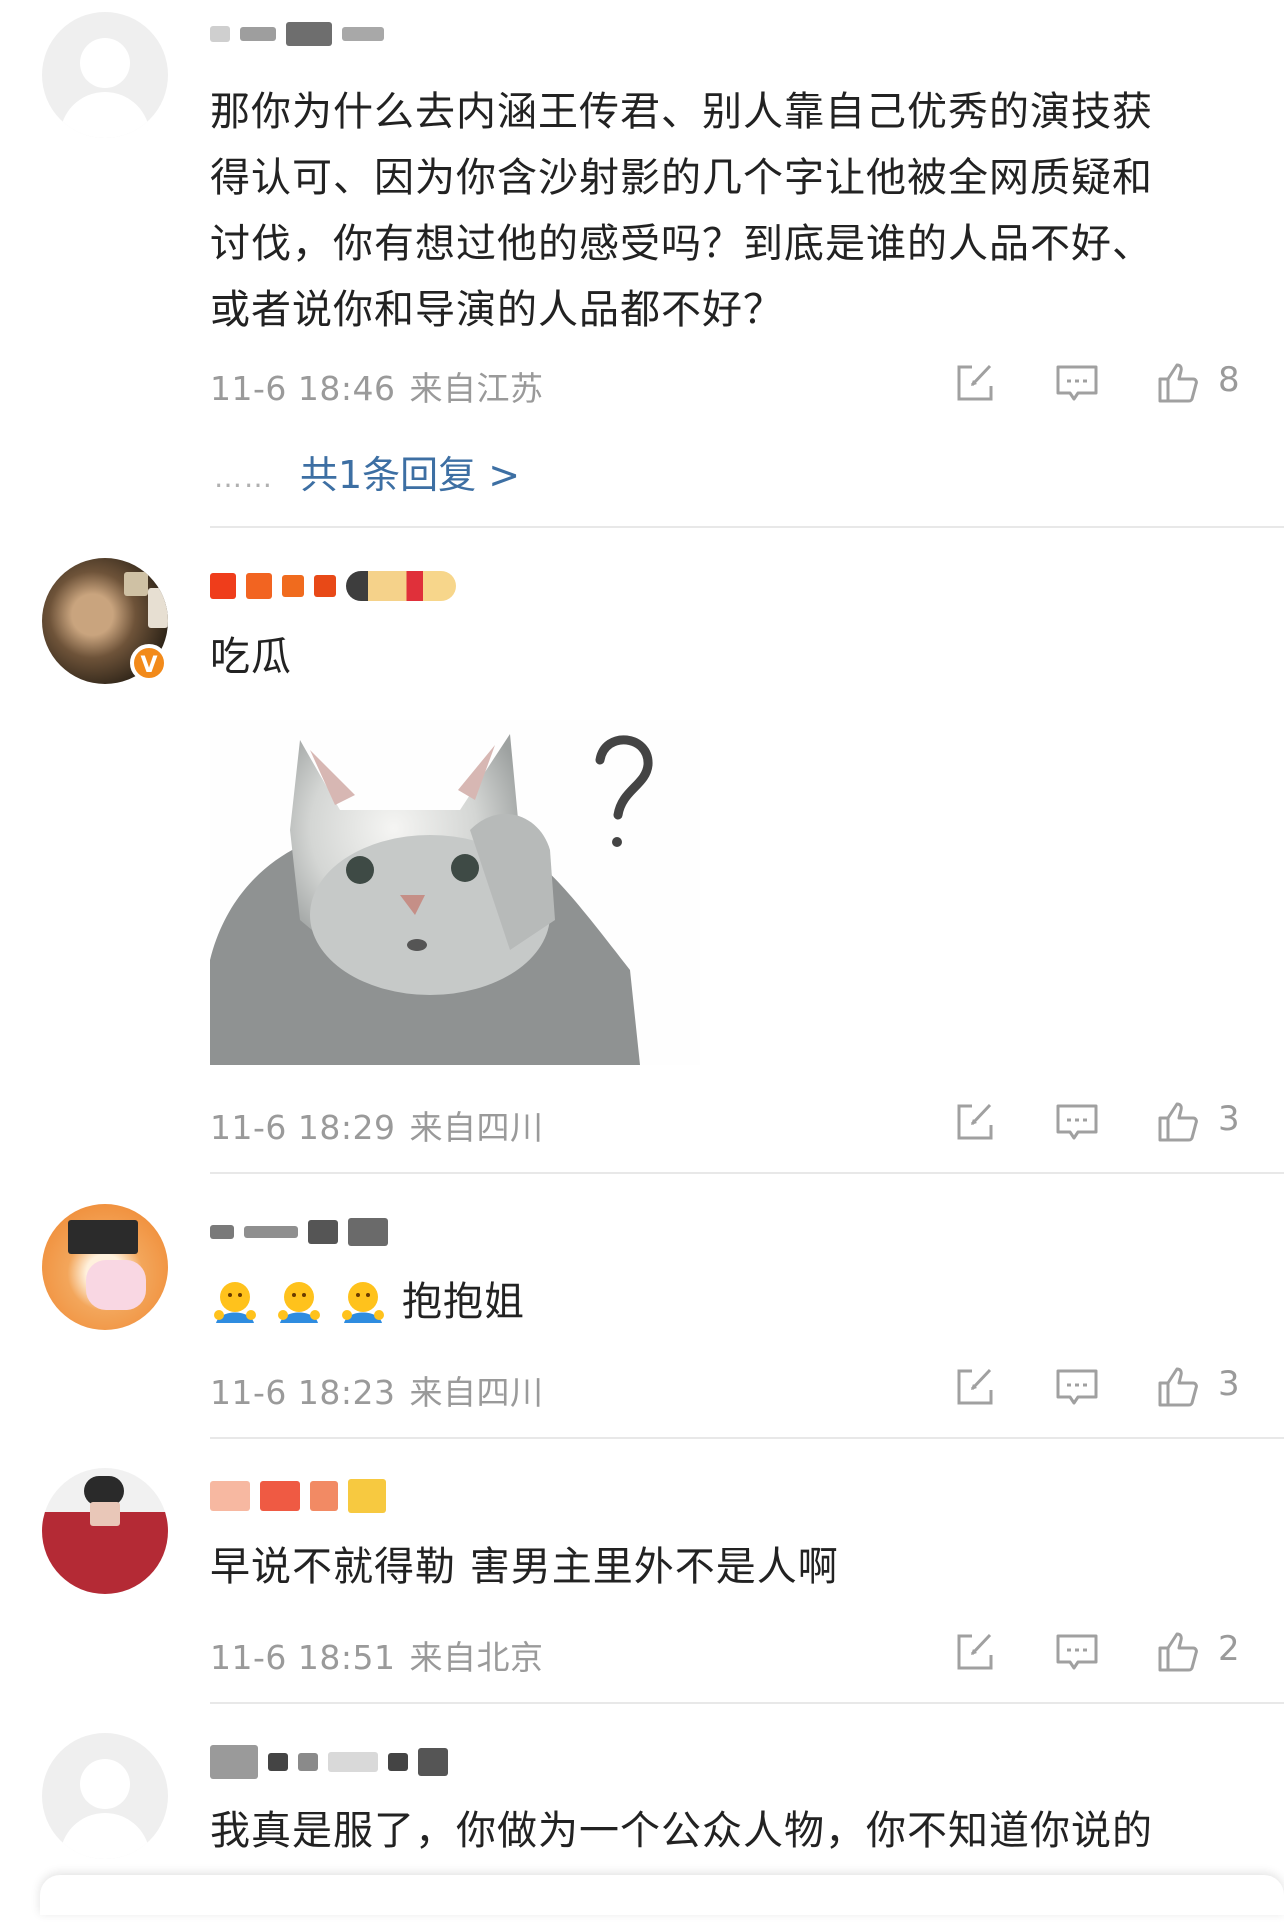 The image size is (1284, 1930). I want to click on action-bar: 2, so click(1100, 1652).